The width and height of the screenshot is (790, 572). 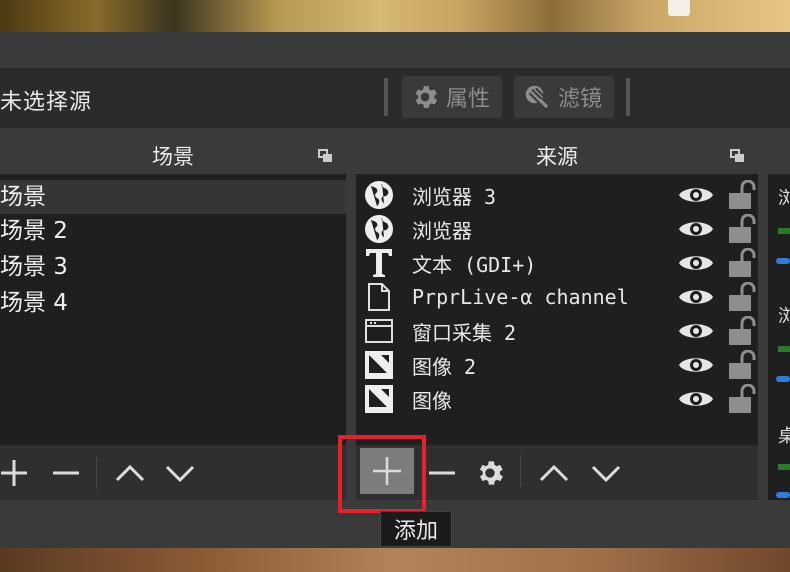 I want to click on scenes-title: 场景, so click(x=173, y=157).